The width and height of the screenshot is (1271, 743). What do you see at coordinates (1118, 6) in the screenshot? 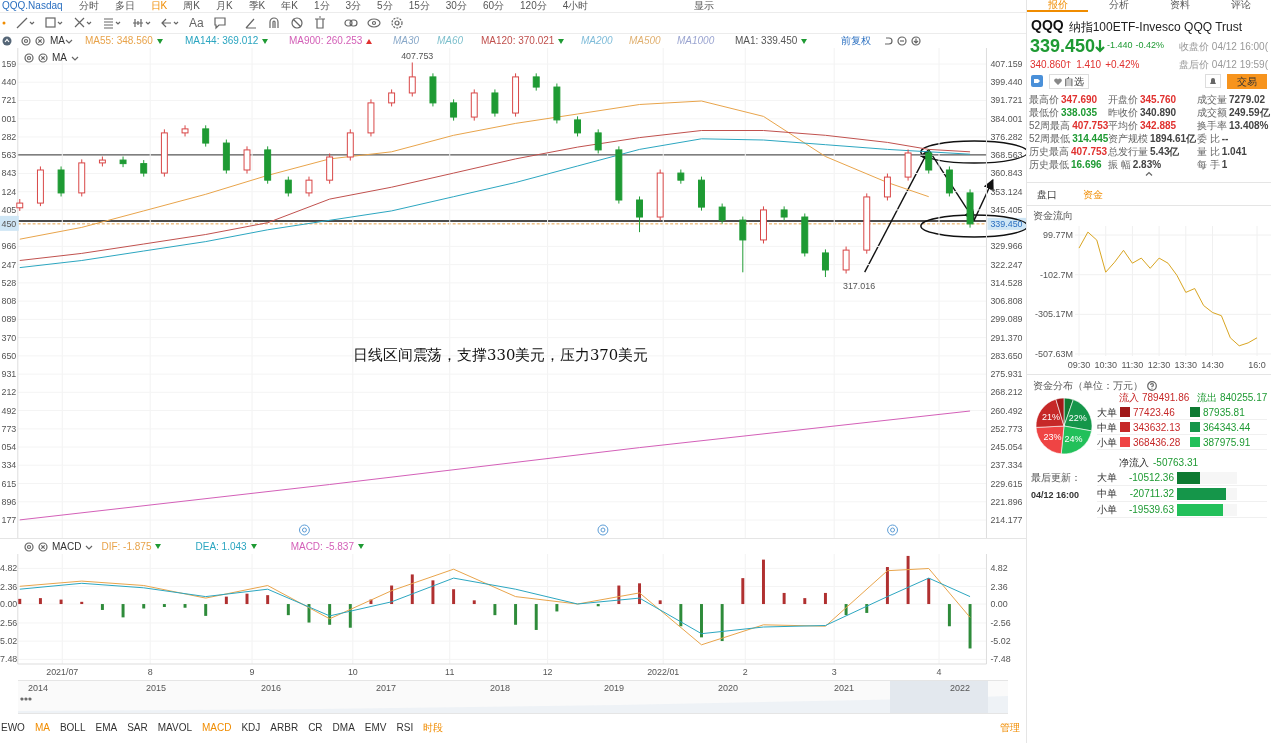
I see `panel-tab: 分析` at bounding box center [1118, 6].